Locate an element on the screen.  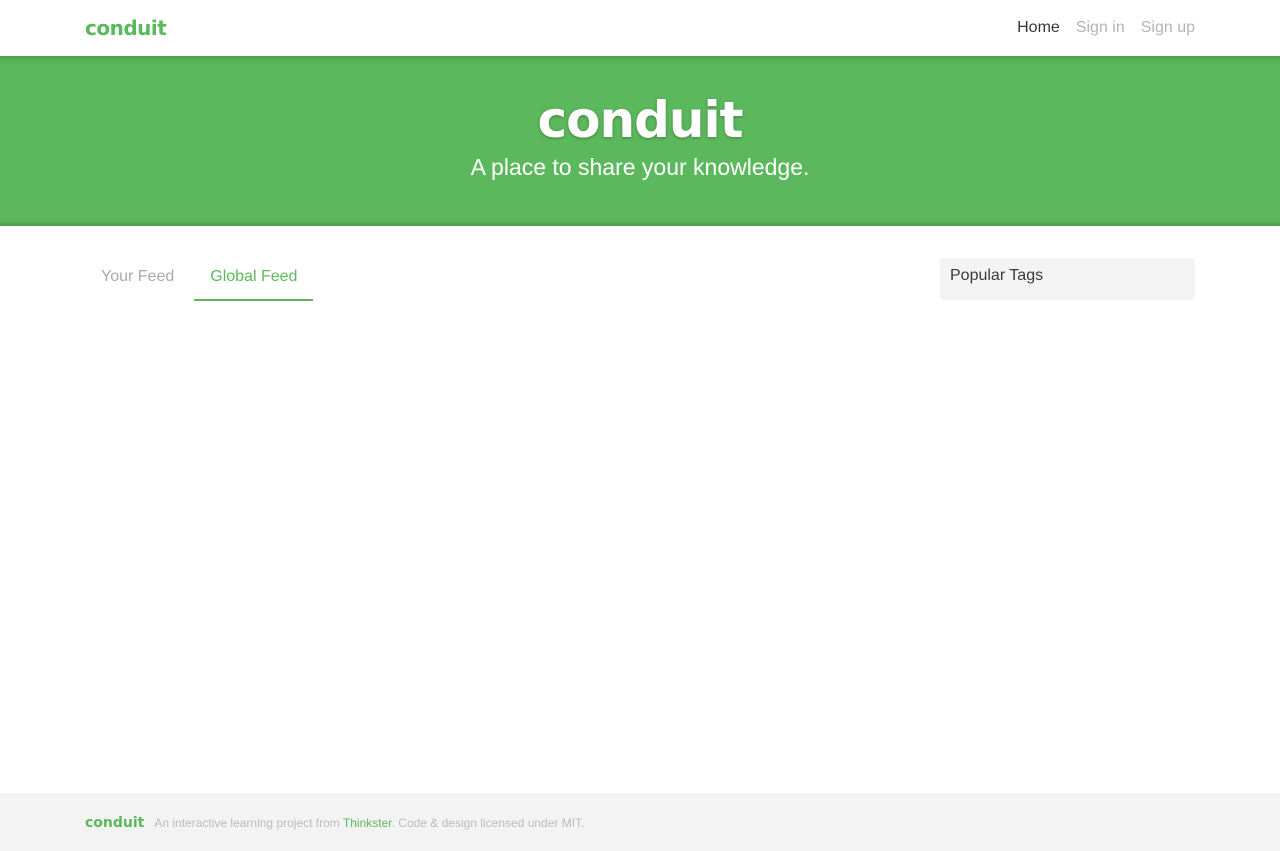
main-container: Your Feed Global Feed Popular Tags is located at coordinates (640, 263).